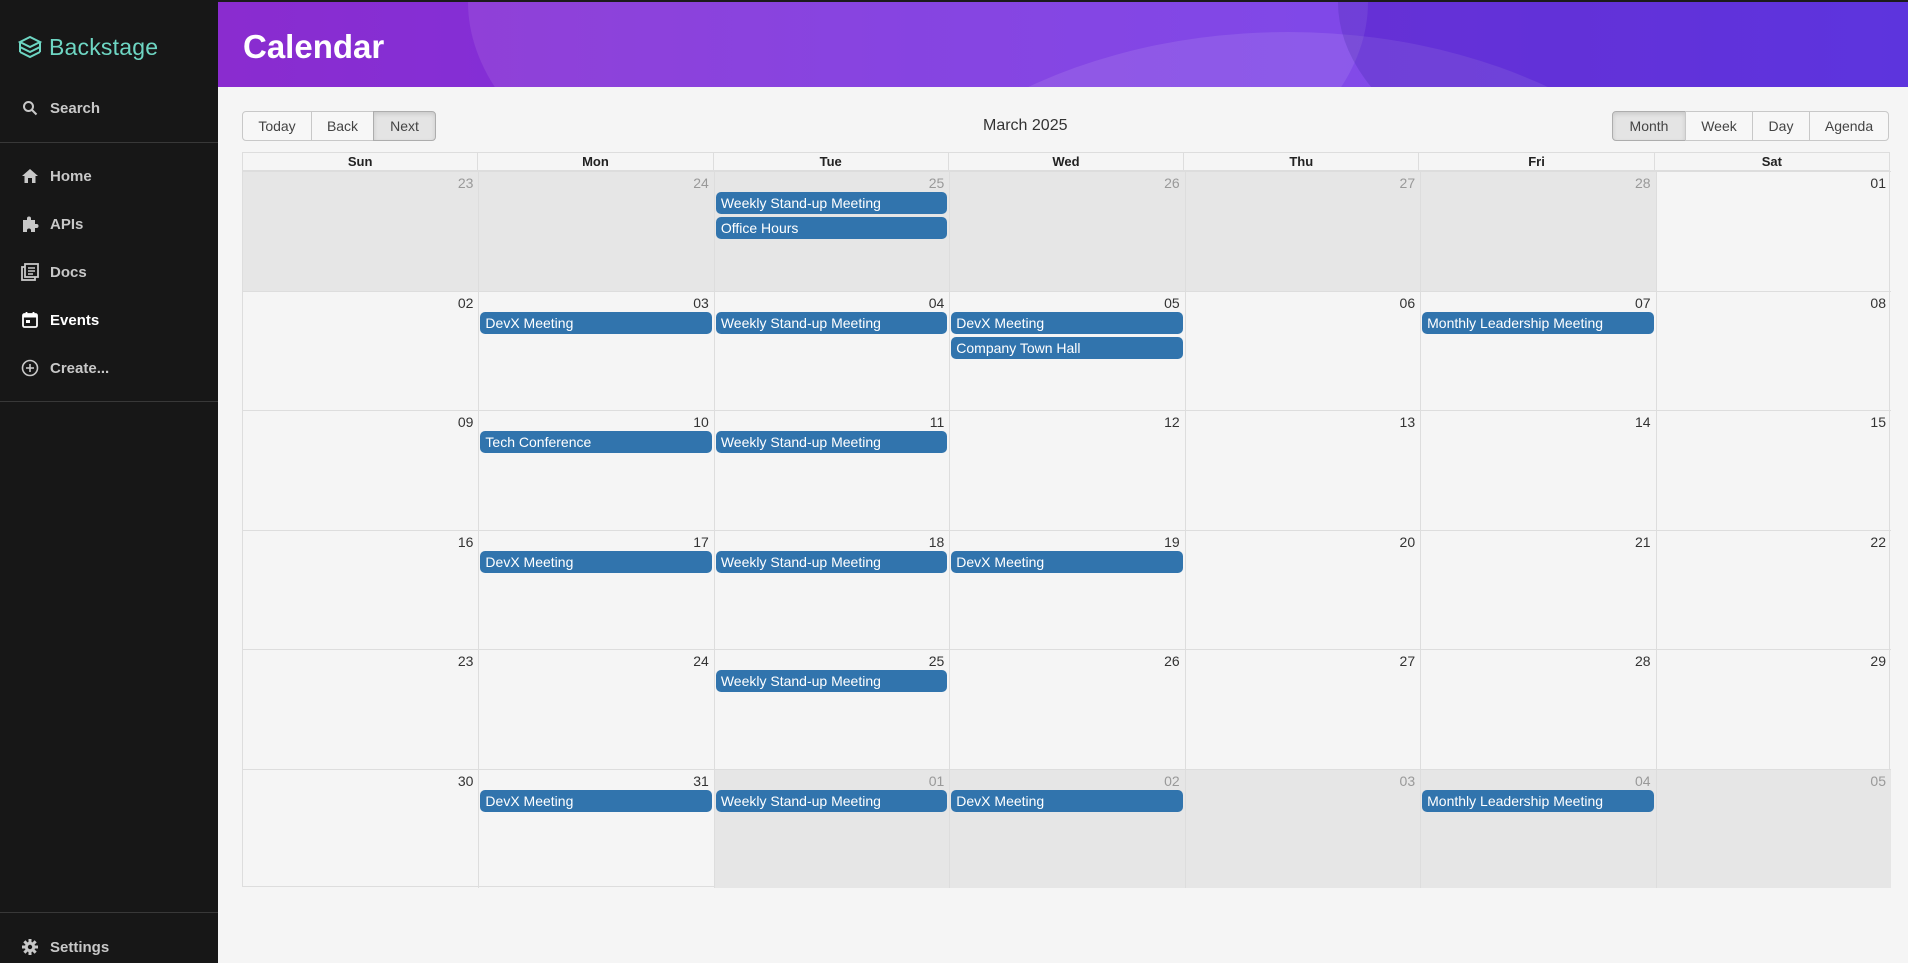 The height and width of the screenshot is (963, 1908). What do you see at coordinates (109, 176) in the screenshot?
I see `sidebar-item-home: Home` at bounding box center [109, 176].